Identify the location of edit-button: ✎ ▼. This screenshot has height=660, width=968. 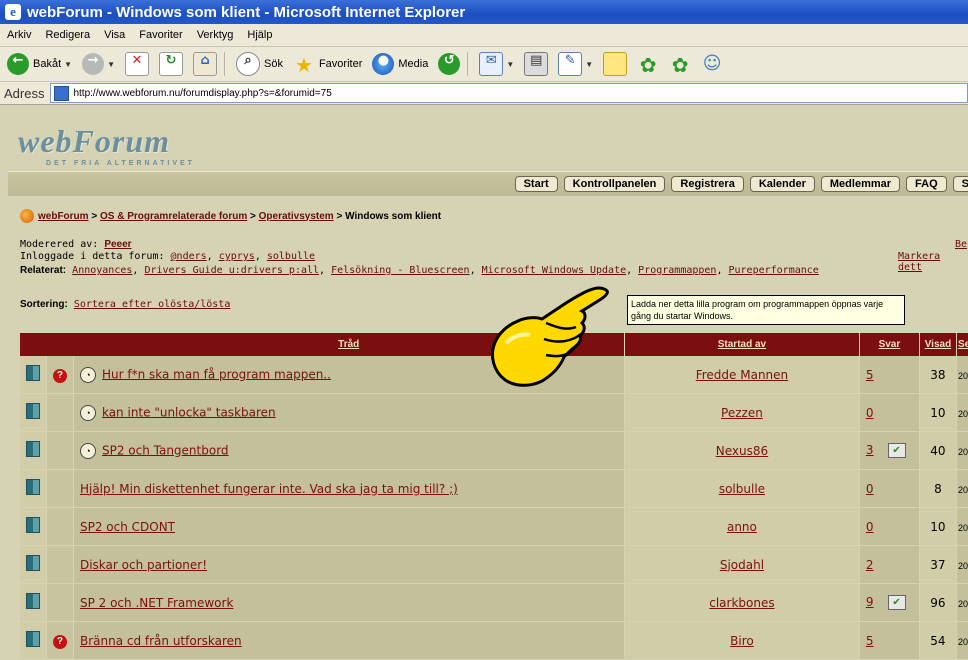
(575, 64).